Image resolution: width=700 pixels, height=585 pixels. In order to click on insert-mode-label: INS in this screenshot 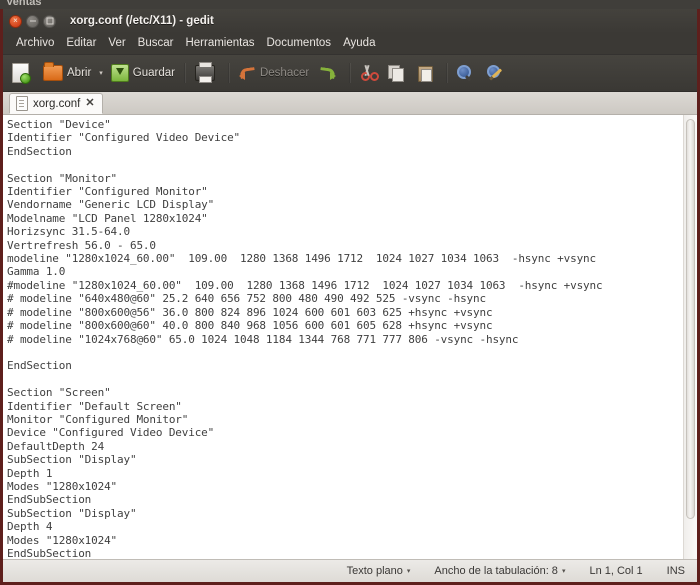, I will do `click(675, 571)`.